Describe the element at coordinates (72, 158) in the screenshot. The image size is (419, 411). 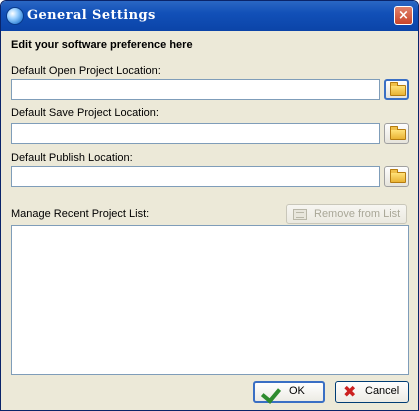
I see `publish-location-label: Default Publish Location:` at that location.